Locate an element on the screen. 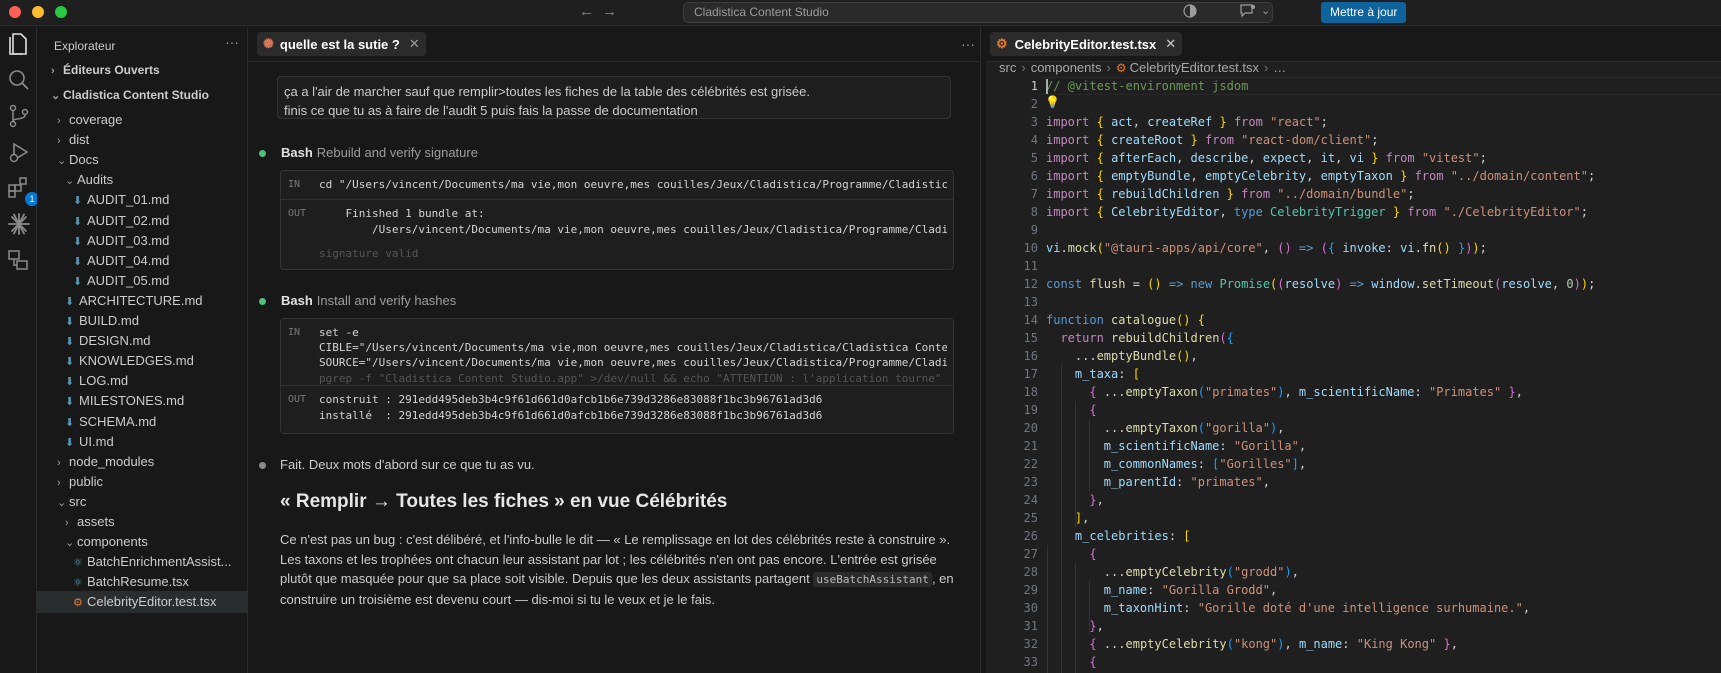 The width and height of the screenshot is (1721, 673). tree-folder: › public is located at coordinates (142, 482).